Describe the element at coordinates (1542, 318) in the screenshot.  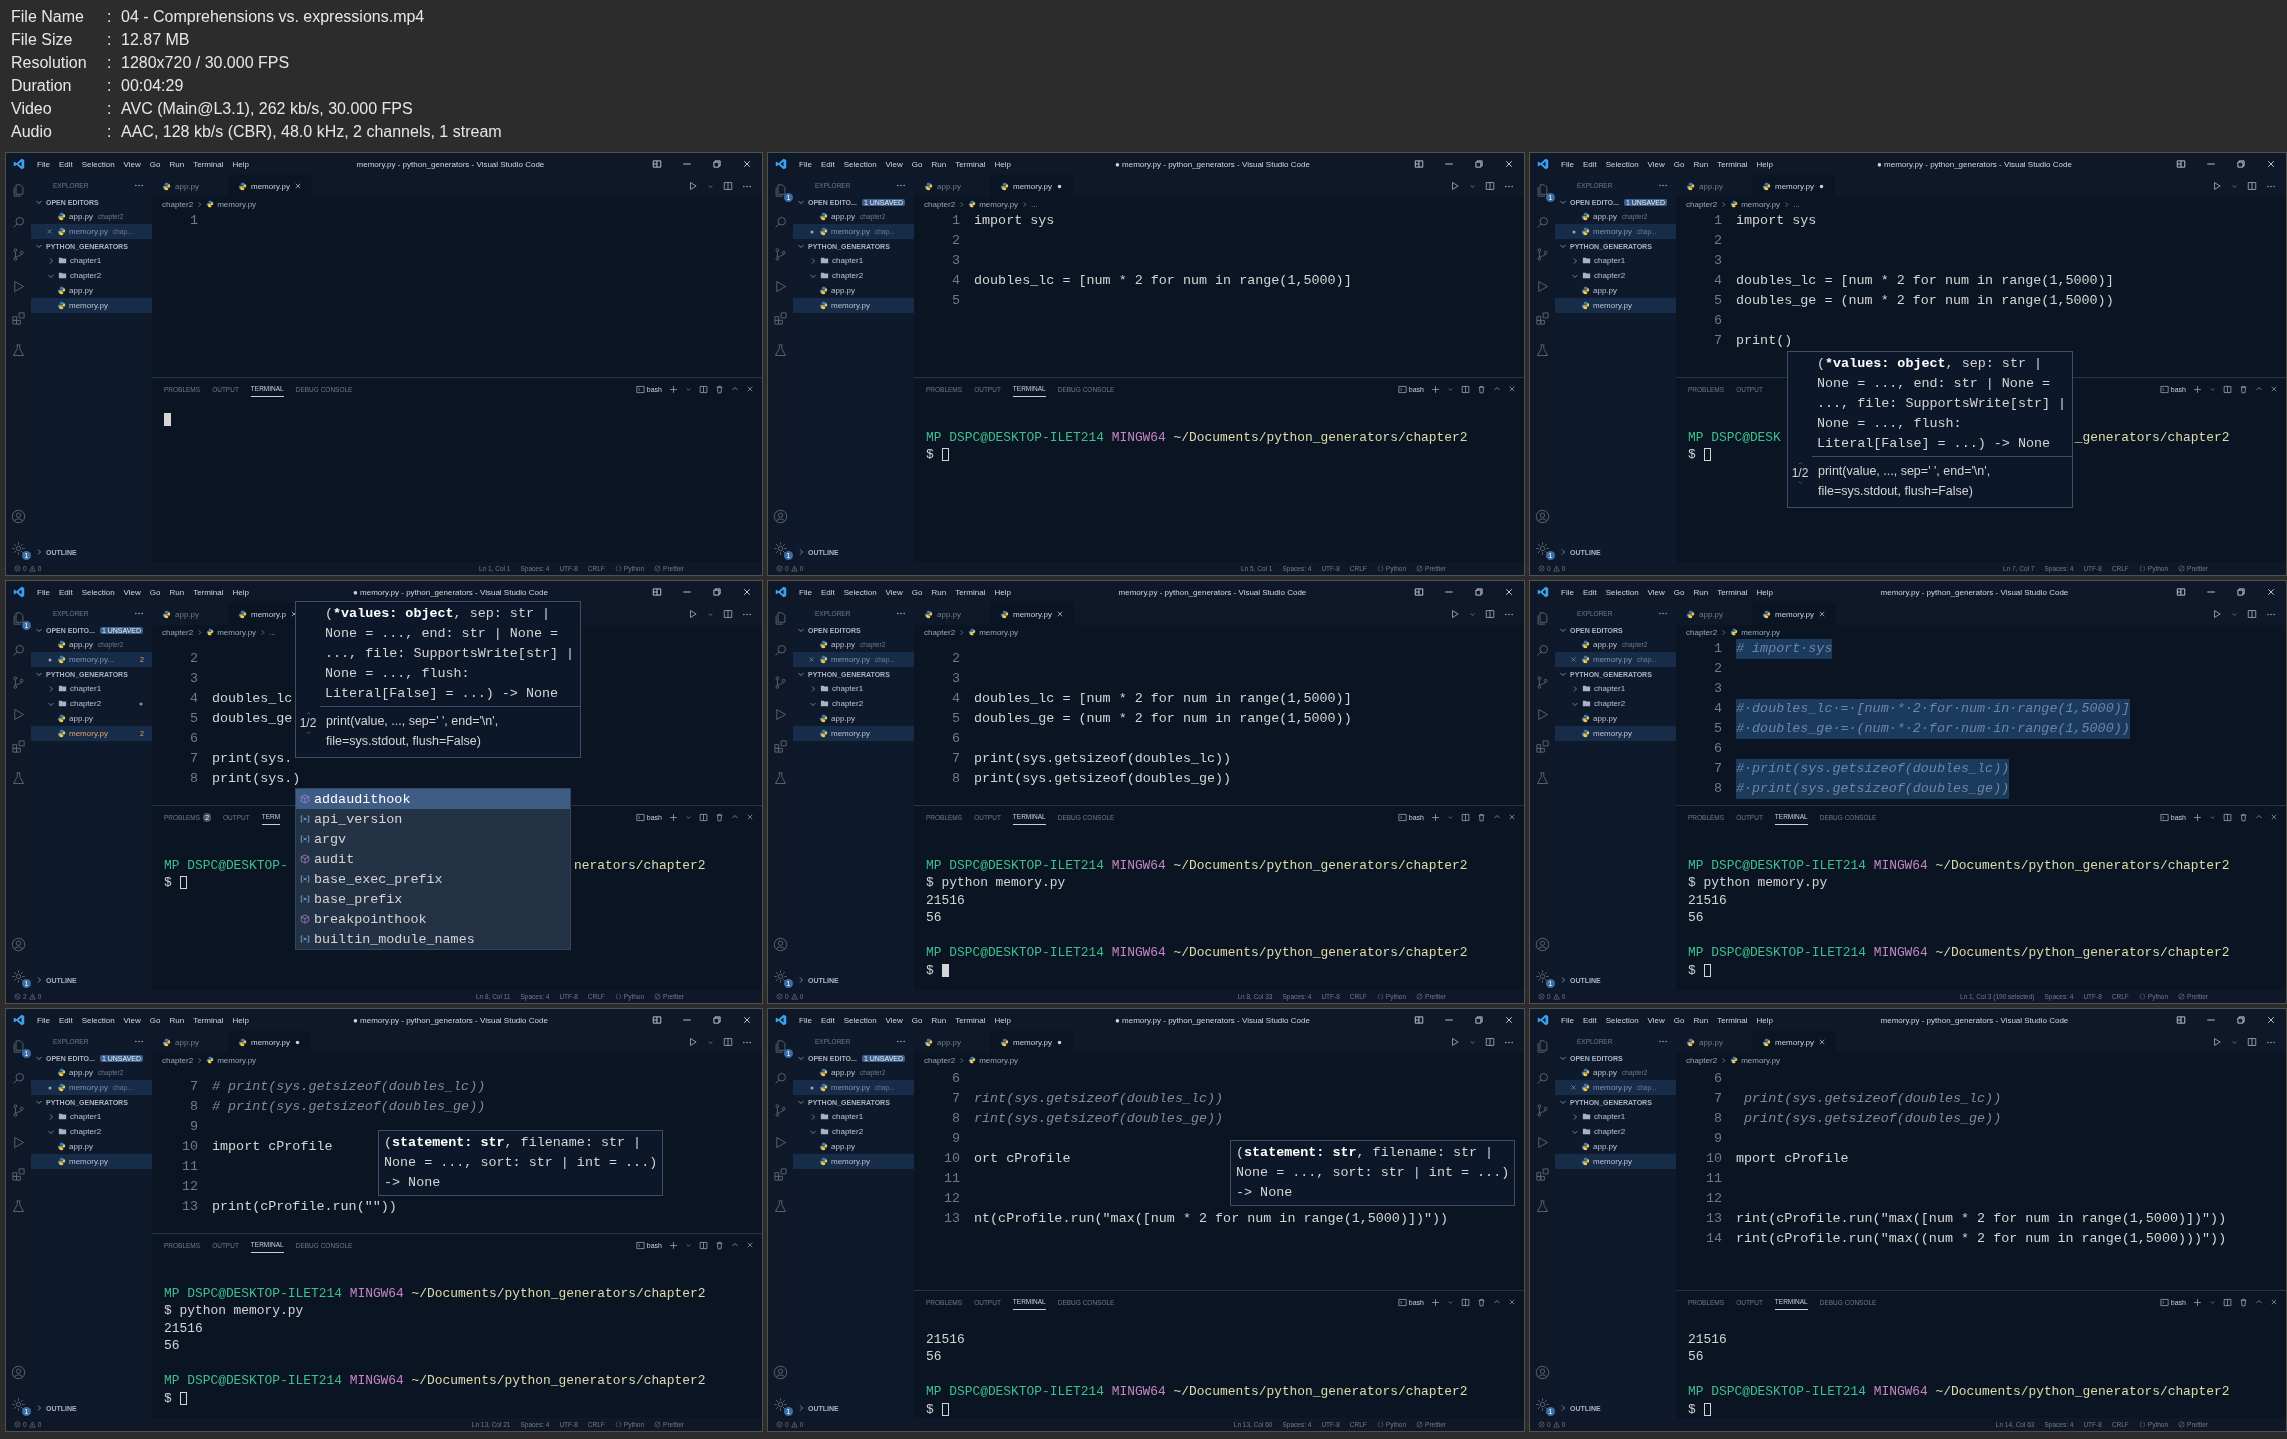
I see `extensions-icon` at that location.